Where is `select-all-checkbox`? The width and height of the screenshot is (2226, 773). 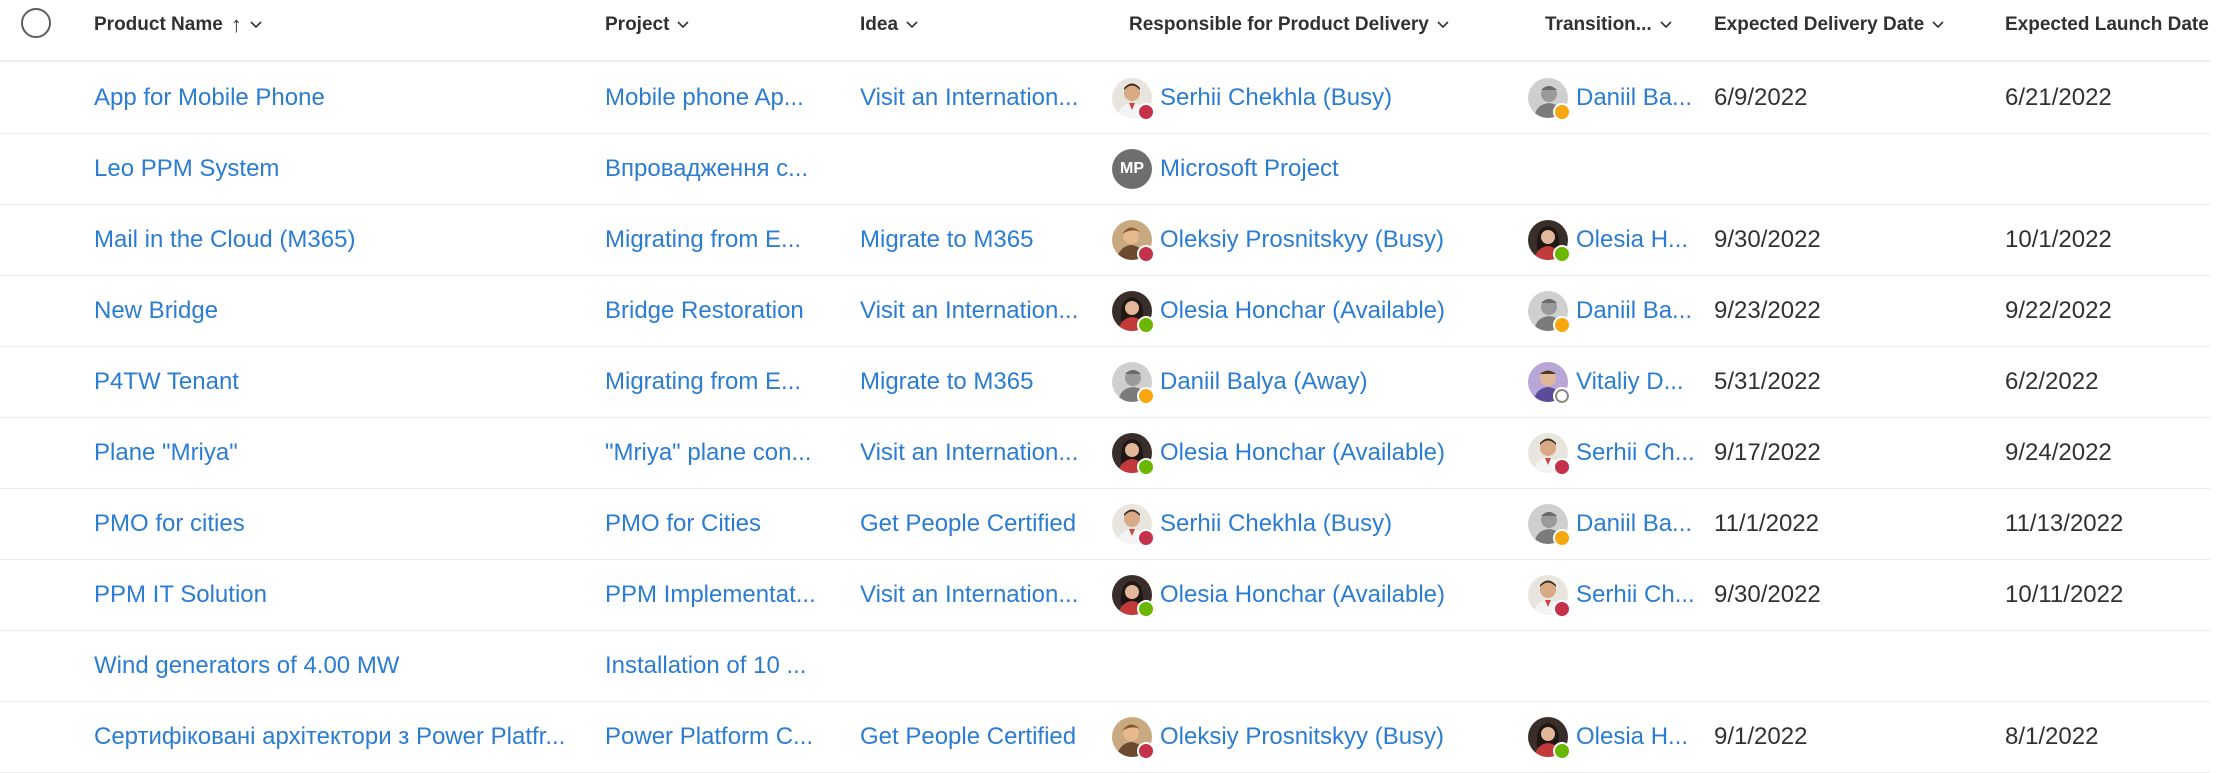
select-all-checkbox is located at coordinates (36, 23).